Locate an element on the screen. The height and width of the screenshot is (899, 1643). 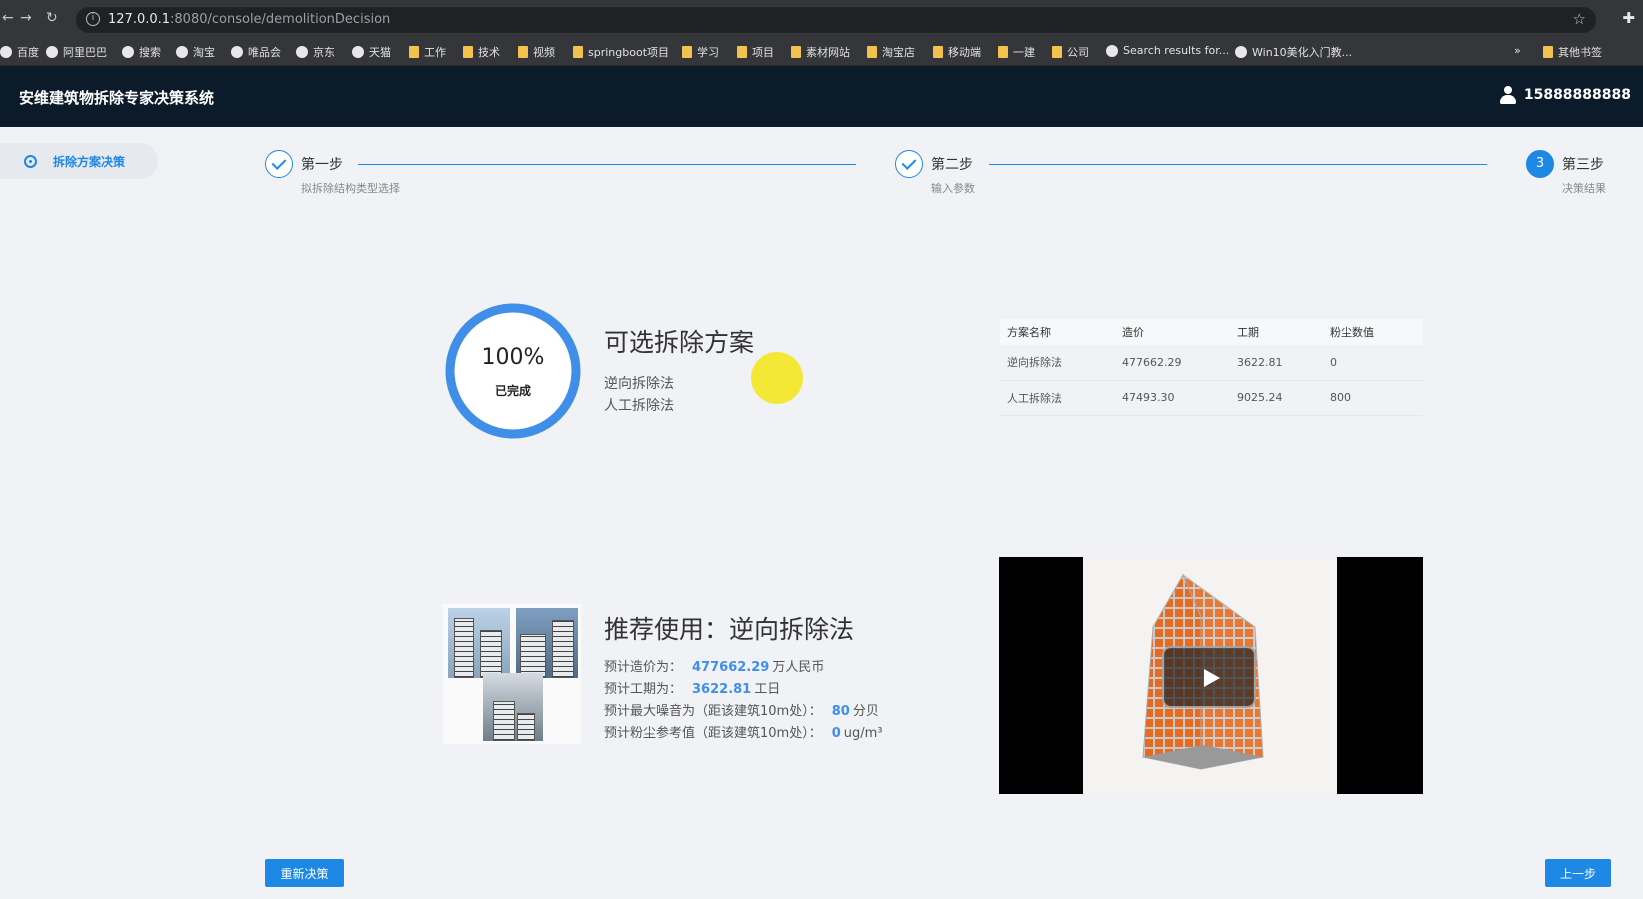
redo-decision-button: 重新决策 is located at coordinates (304, 873).